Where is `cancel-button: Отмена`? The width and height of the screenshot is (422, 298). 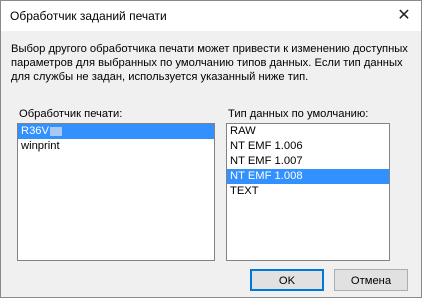
cancel-button: Отмена is located at coordinates (371, 280).